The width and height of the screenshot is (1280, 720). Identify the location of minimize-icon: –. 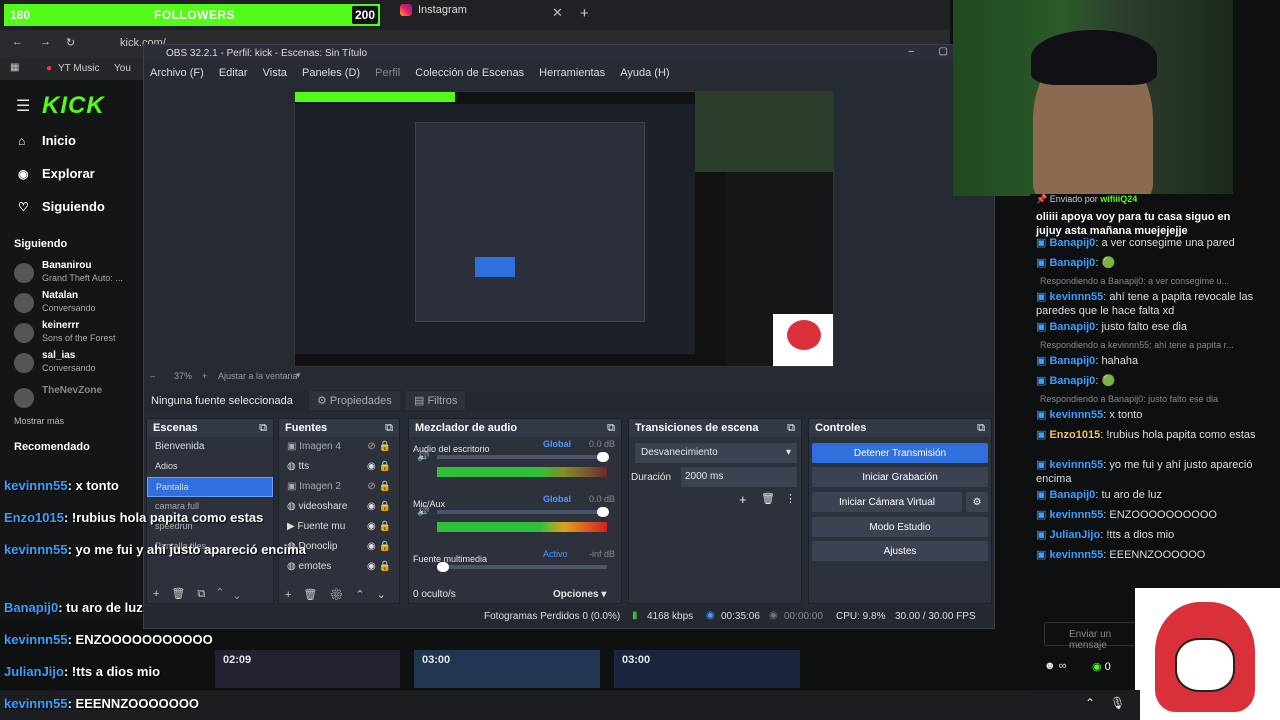
(911, 51).